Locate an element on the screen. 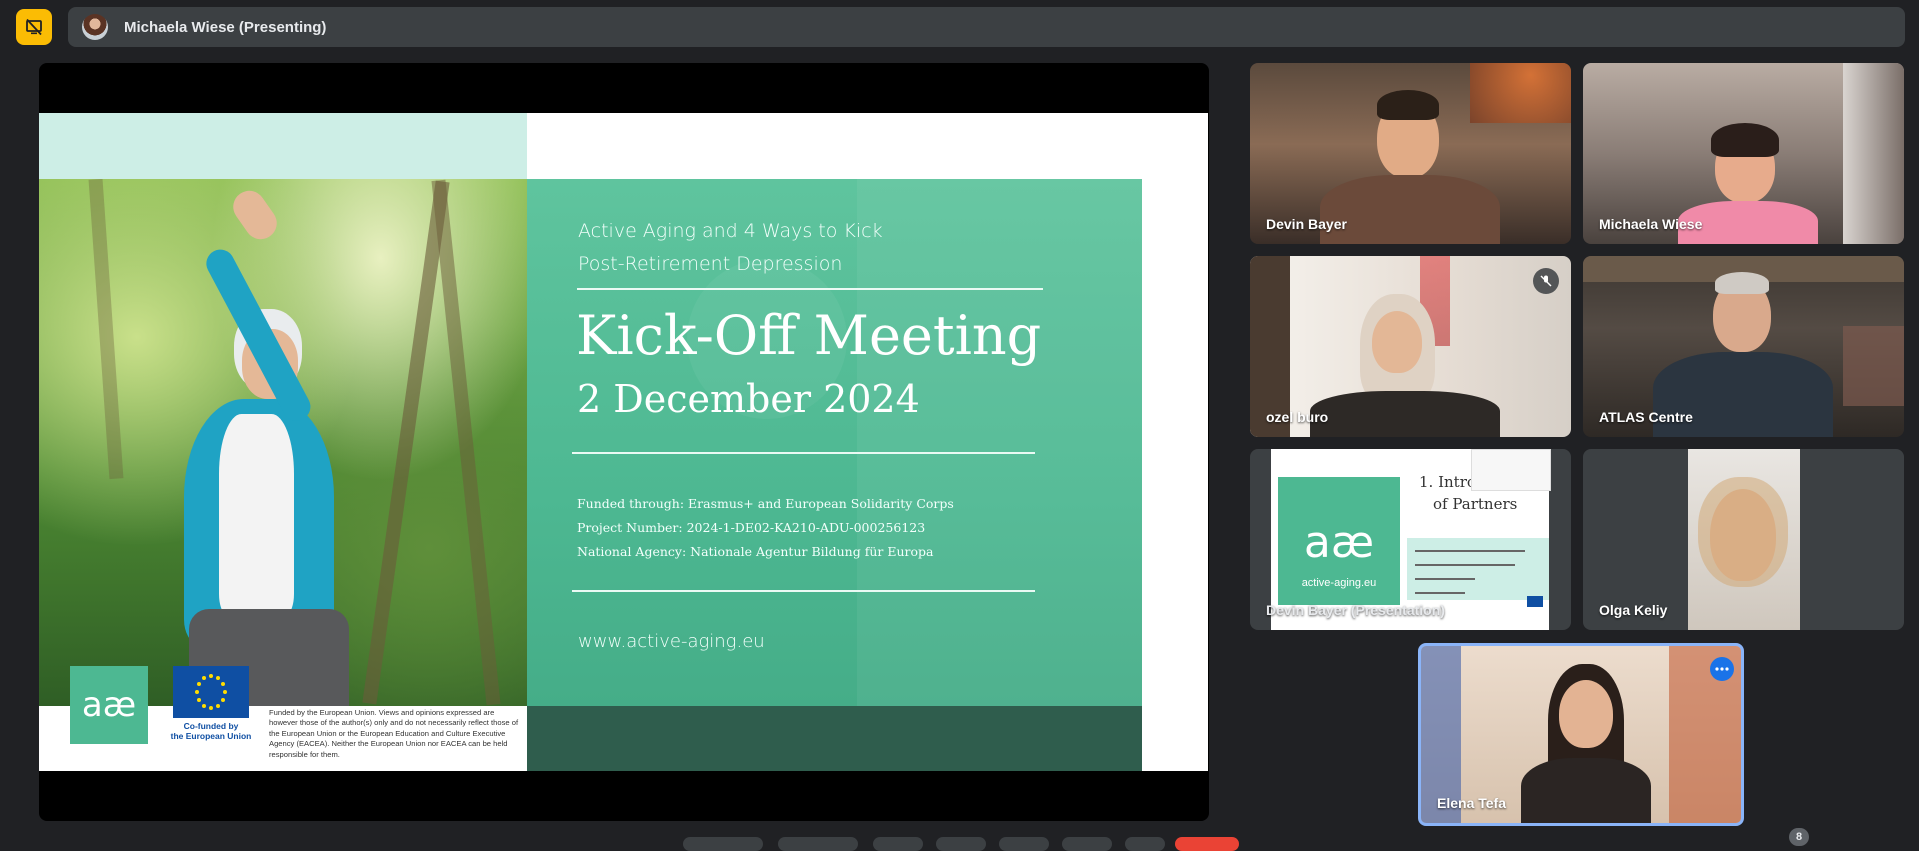  slide-subtitle-line1: Active Aging and 4 Ways to Kick is located at coordinates (730, 231).